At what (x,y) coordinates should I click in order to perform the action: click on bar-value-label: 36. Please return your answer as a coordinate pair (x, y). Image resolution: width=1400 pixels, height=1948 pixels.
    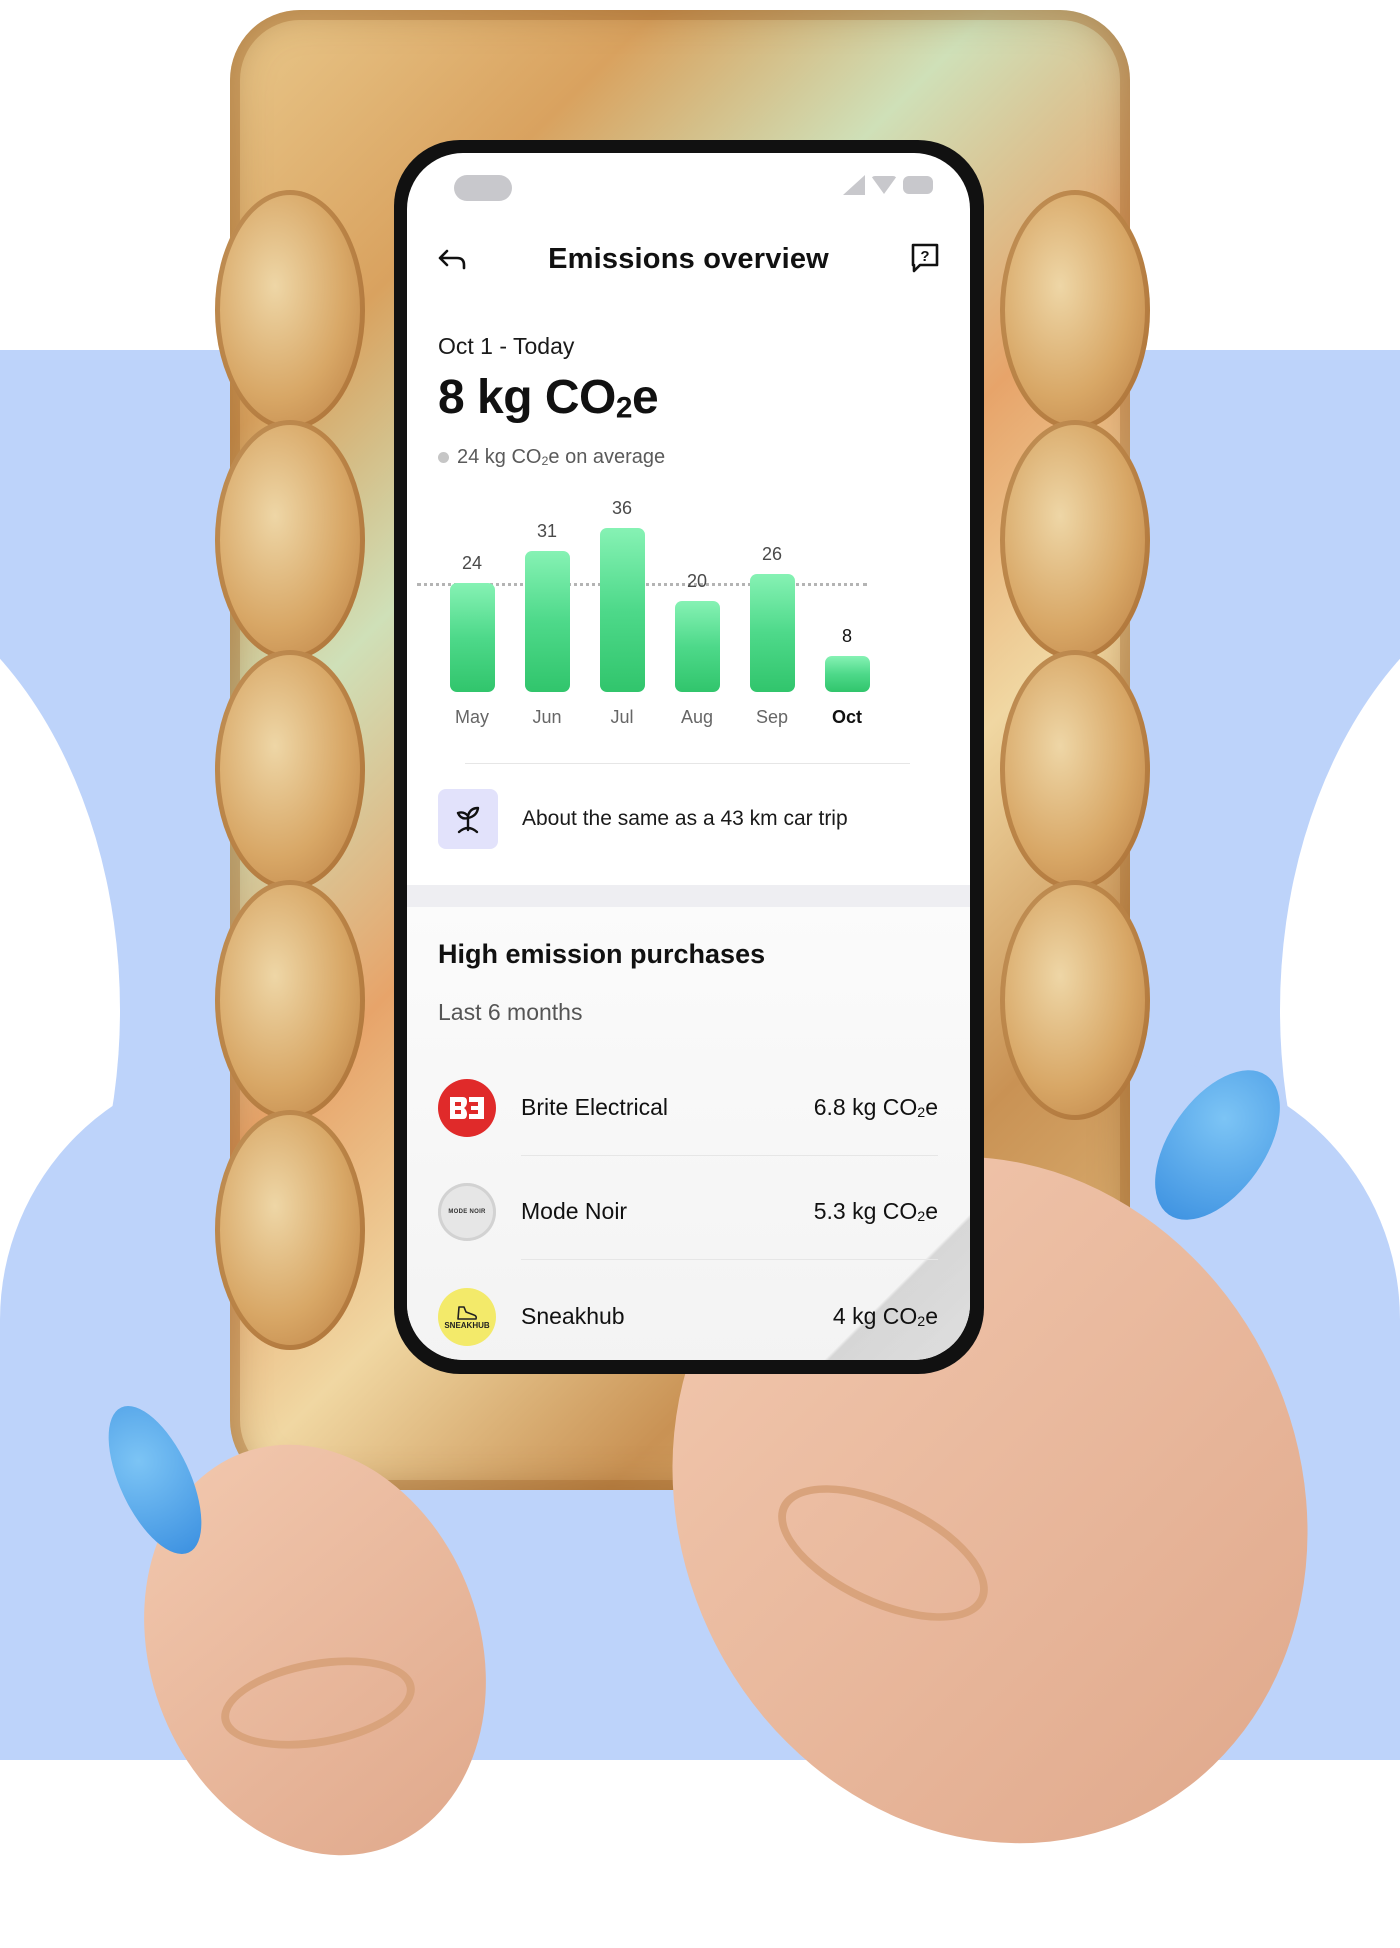
    Looking at the image, I should click on (622, 508).